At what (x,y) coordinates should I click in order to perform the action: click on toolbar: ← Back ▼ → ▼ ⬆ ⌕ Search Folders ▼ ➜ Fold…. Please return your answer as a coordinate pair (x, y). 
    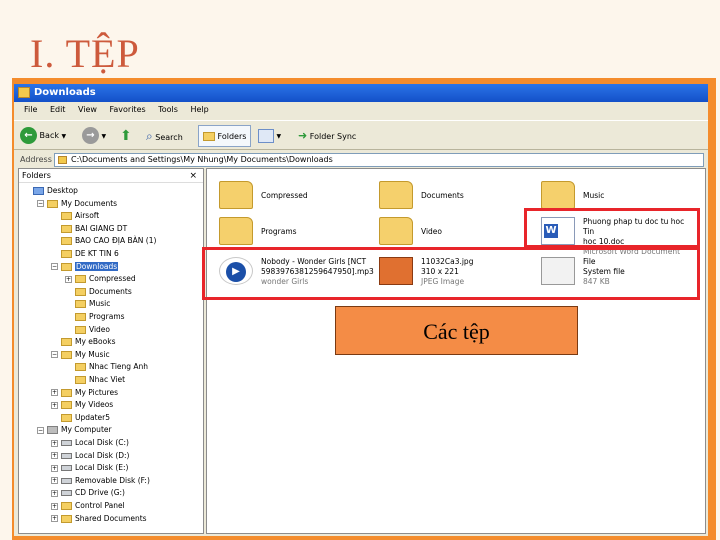
    Looking at the image, I should click on (361, 135).